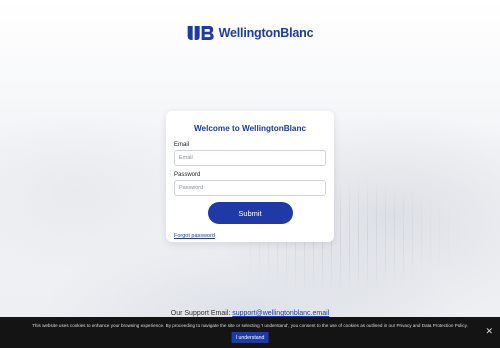  I want to click on email-label: Email, so click(182, 145).